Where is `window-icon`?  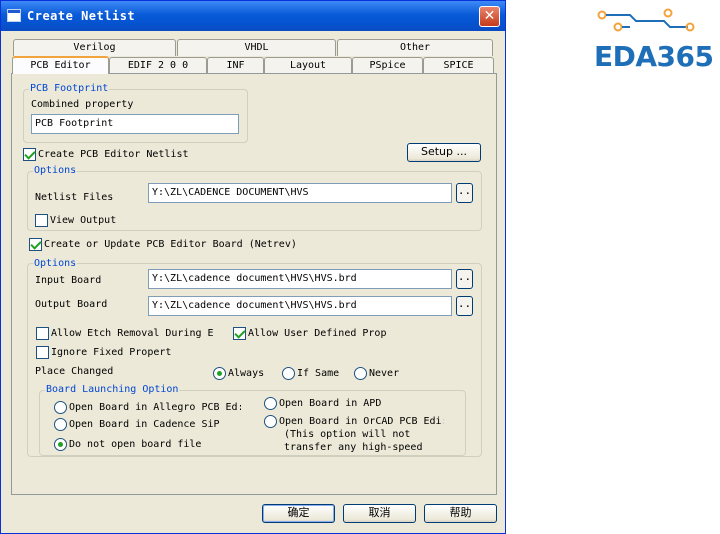
window-icon is located at coordinates (14, 15).